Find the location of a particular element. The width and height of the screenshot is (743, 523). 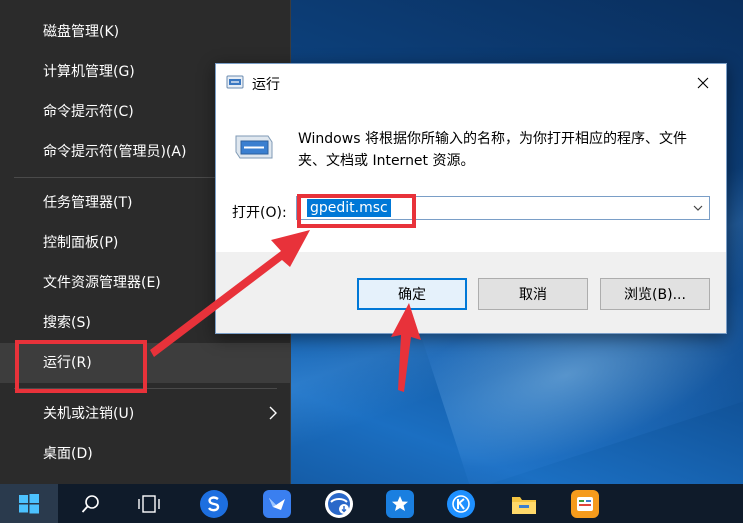

file-explorer-icon is located at coordinates (524, 504).